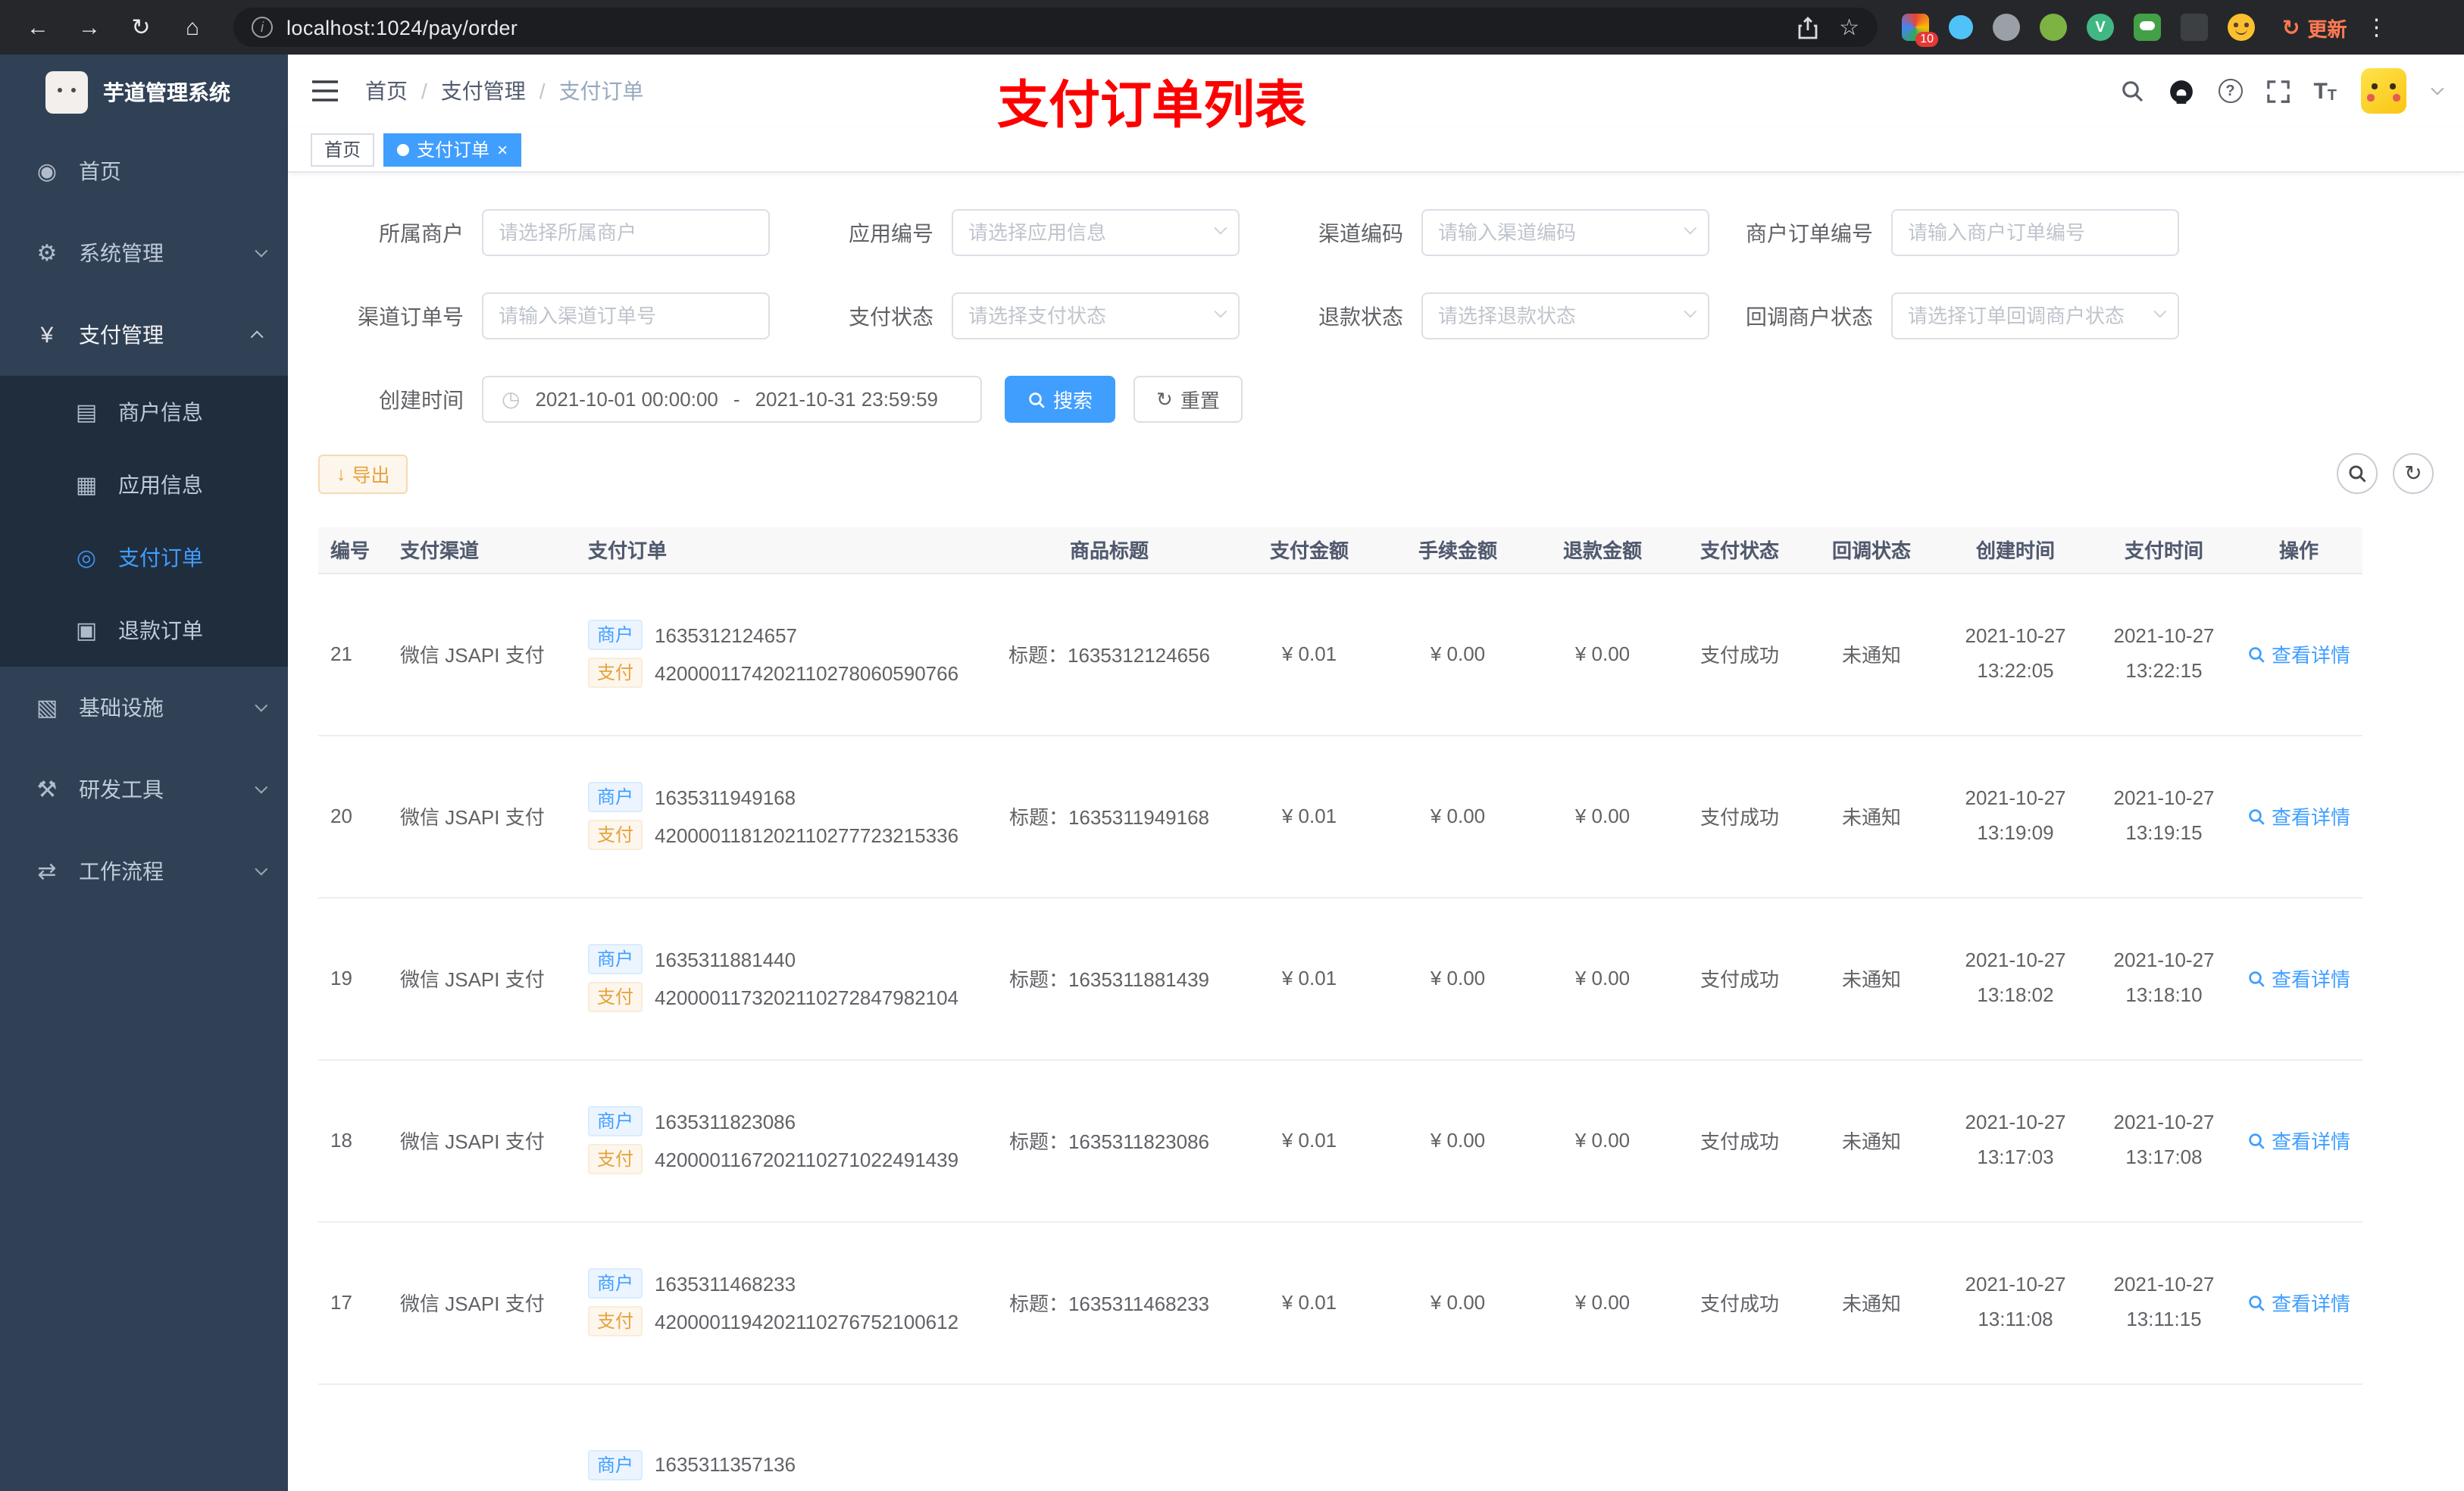  I want to click on sidebar-item-payment: ¥ 支付管理, so click(144, 335).